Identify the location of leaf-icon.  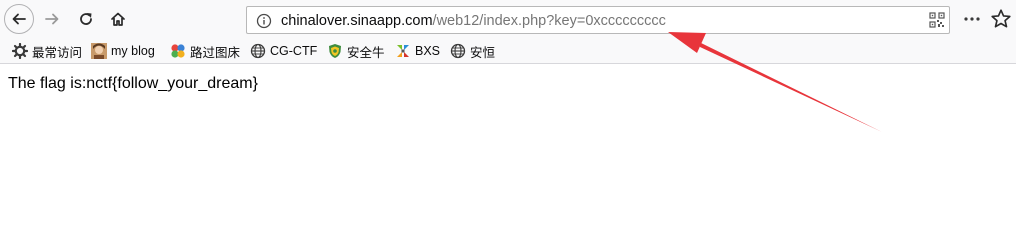
(403, 51).